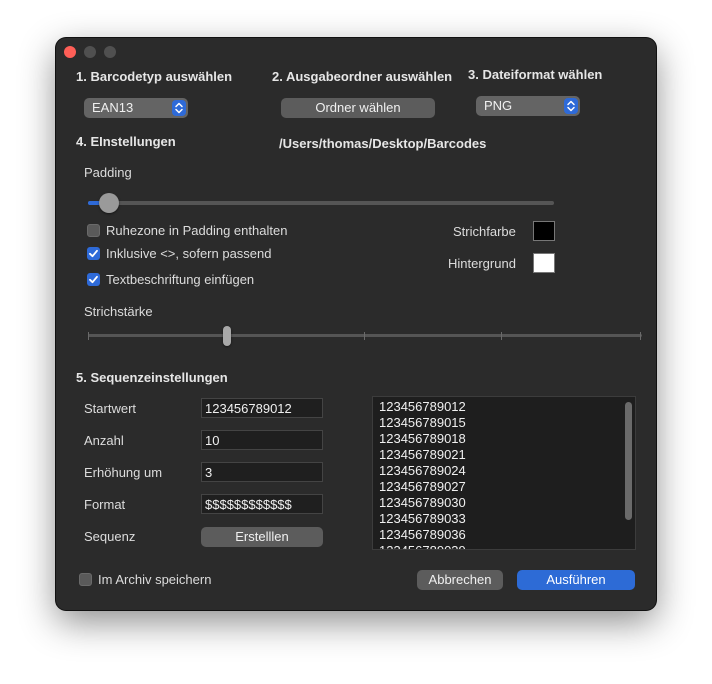 This screenshot has width=712, height=684. I want to click on list-scrollbar-thumb, so click(628, 461).